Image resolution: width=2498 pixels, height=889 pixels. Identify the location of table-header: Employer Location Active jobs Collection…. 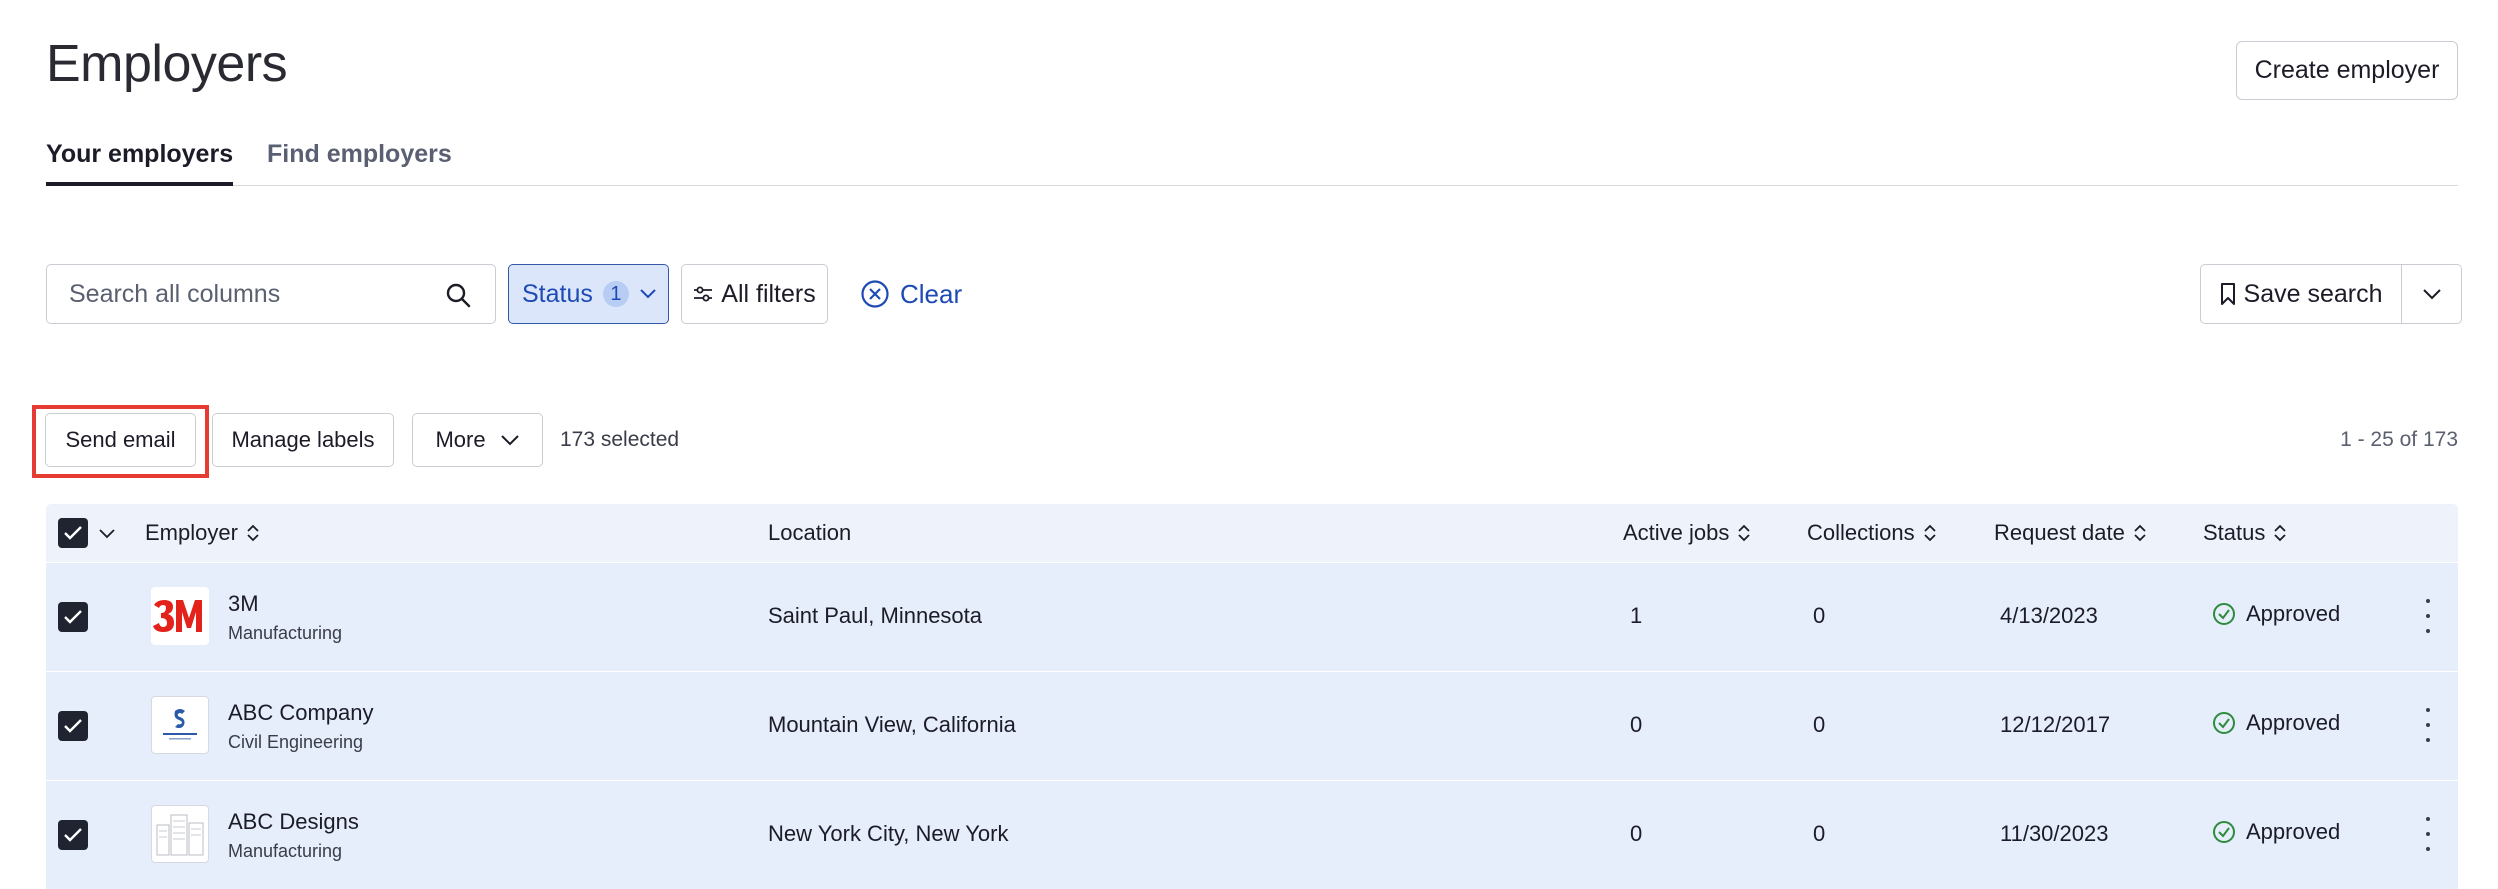
(1252, 533).